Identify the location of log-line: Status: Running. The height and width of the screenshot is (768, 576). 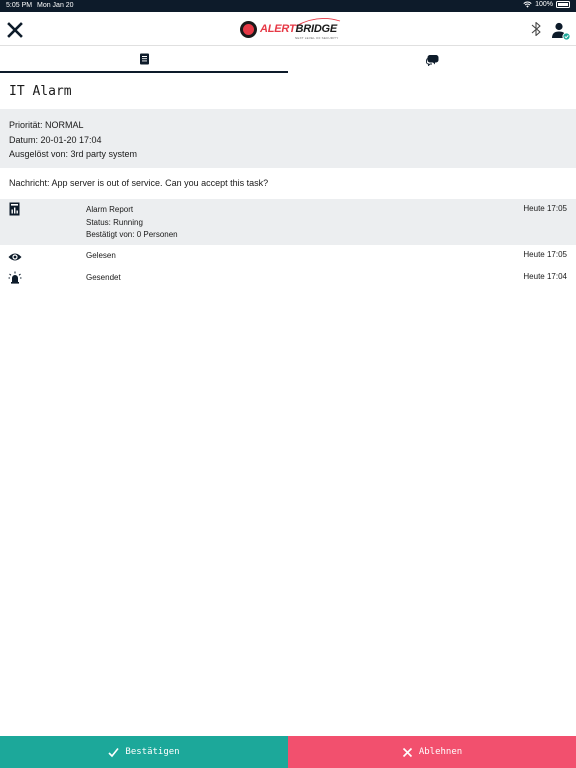
(114, 222).